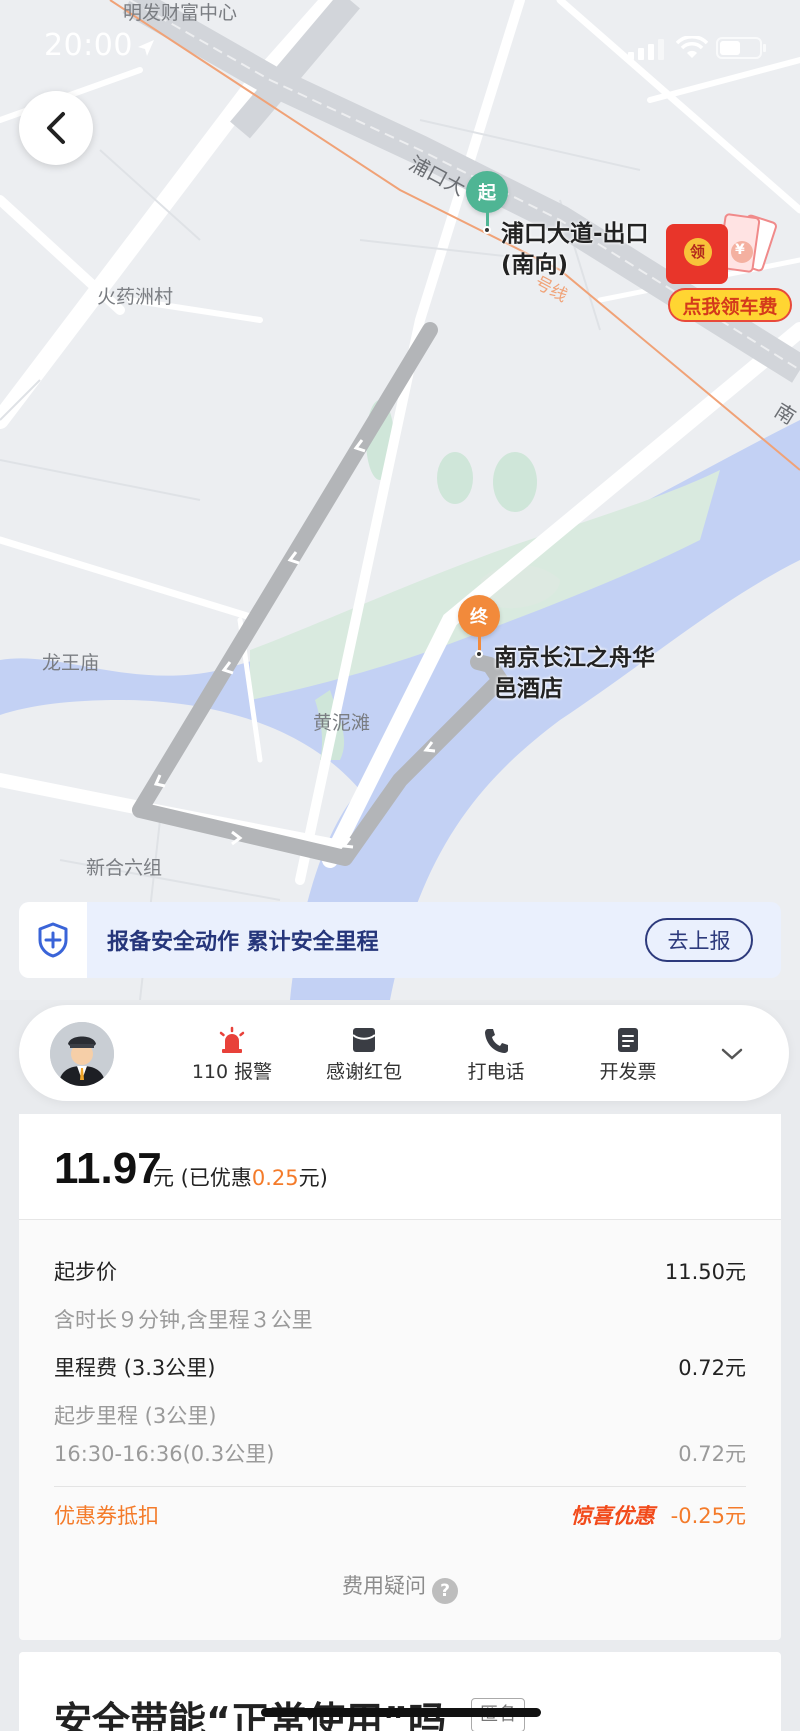 The width and height of the screenshot is (800, 1731). Describe the element at coordinates (183, 1320) in the screenshot. I see `base-fare-desc: 含时长９分钟,含里程３公里` at that location.